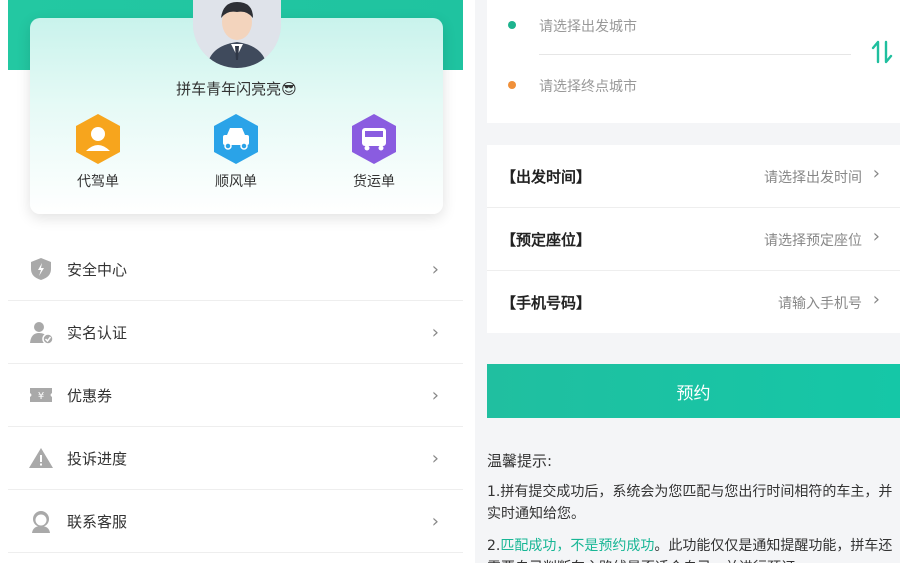 This screenshot has width=900, height=563. Describe the element at coordinates (695, 54) in the screenshot. I see `divider` at that location.